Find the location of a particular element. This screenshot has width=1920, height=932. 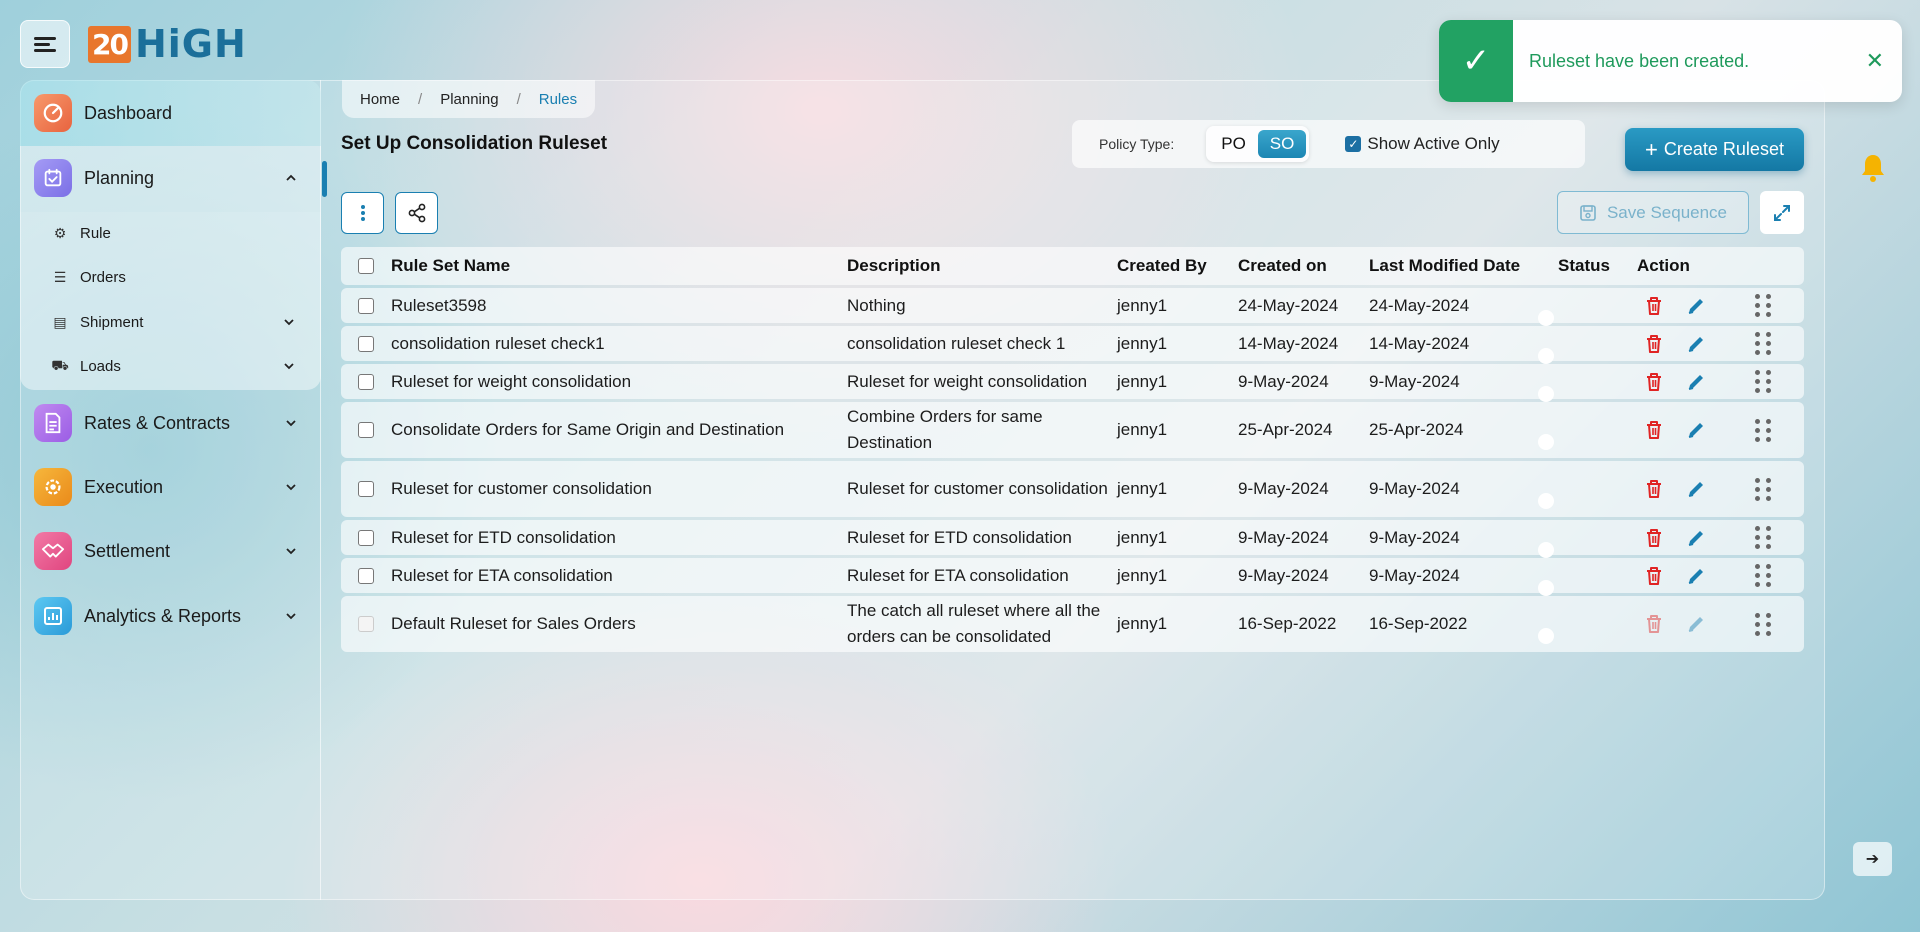

breadcrumb-planning: Planning is located at coordinates (469, 99).